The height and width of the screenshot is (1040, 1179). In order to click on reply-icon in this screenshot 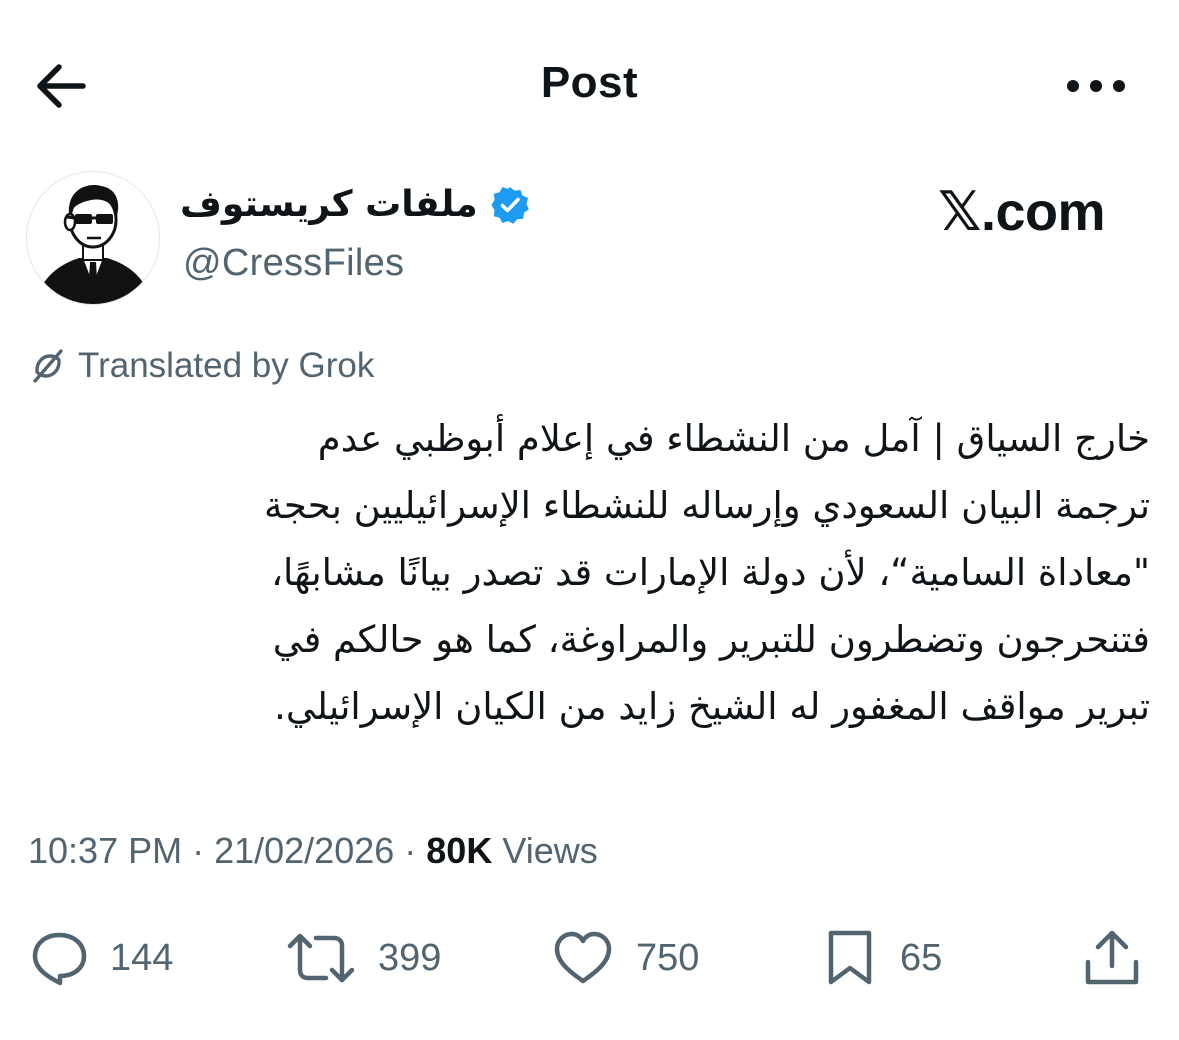, I will do `click(59, 959)`.